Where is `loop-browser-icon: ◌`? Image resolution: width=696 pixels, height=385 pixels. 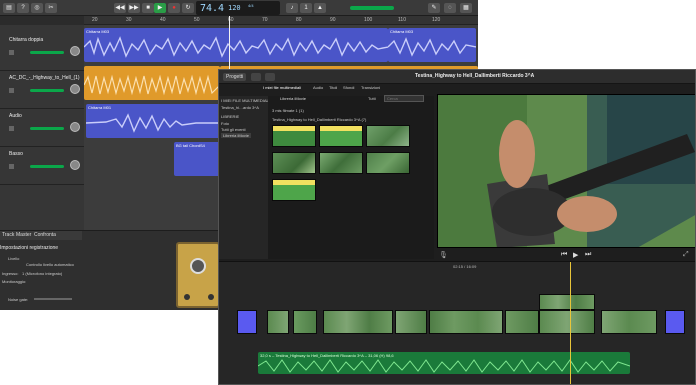
loop-browser-icon: ◌ is located at coordinates (450, 8).